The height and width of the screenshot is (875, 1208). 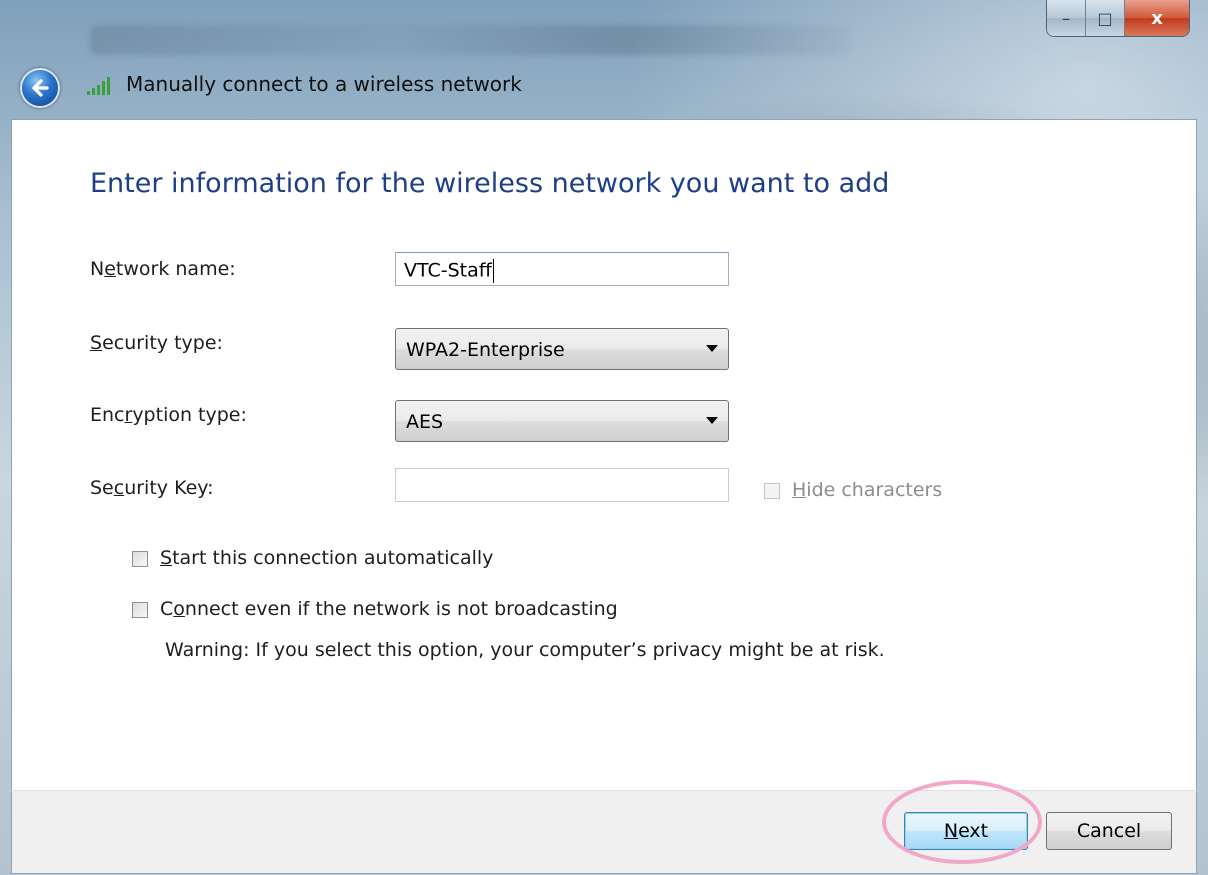 What do you see at coordinates (1157, 18) in the screenshot?
I see `close-button: x` at bounding box center [1157, 18].